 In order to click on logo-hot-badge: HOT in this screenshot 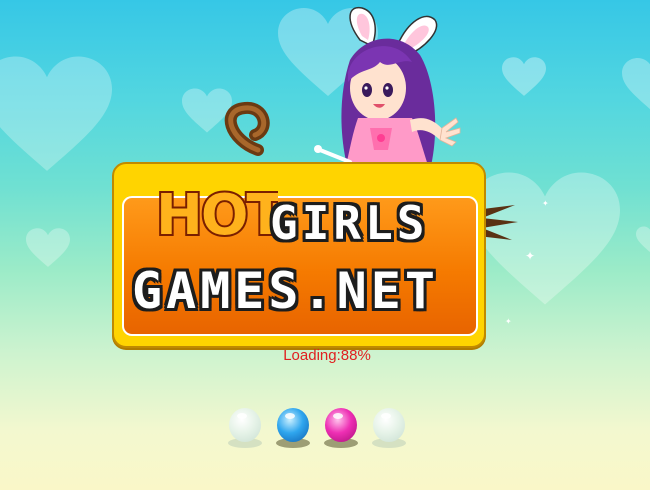, I will do `click(216, 213)`.